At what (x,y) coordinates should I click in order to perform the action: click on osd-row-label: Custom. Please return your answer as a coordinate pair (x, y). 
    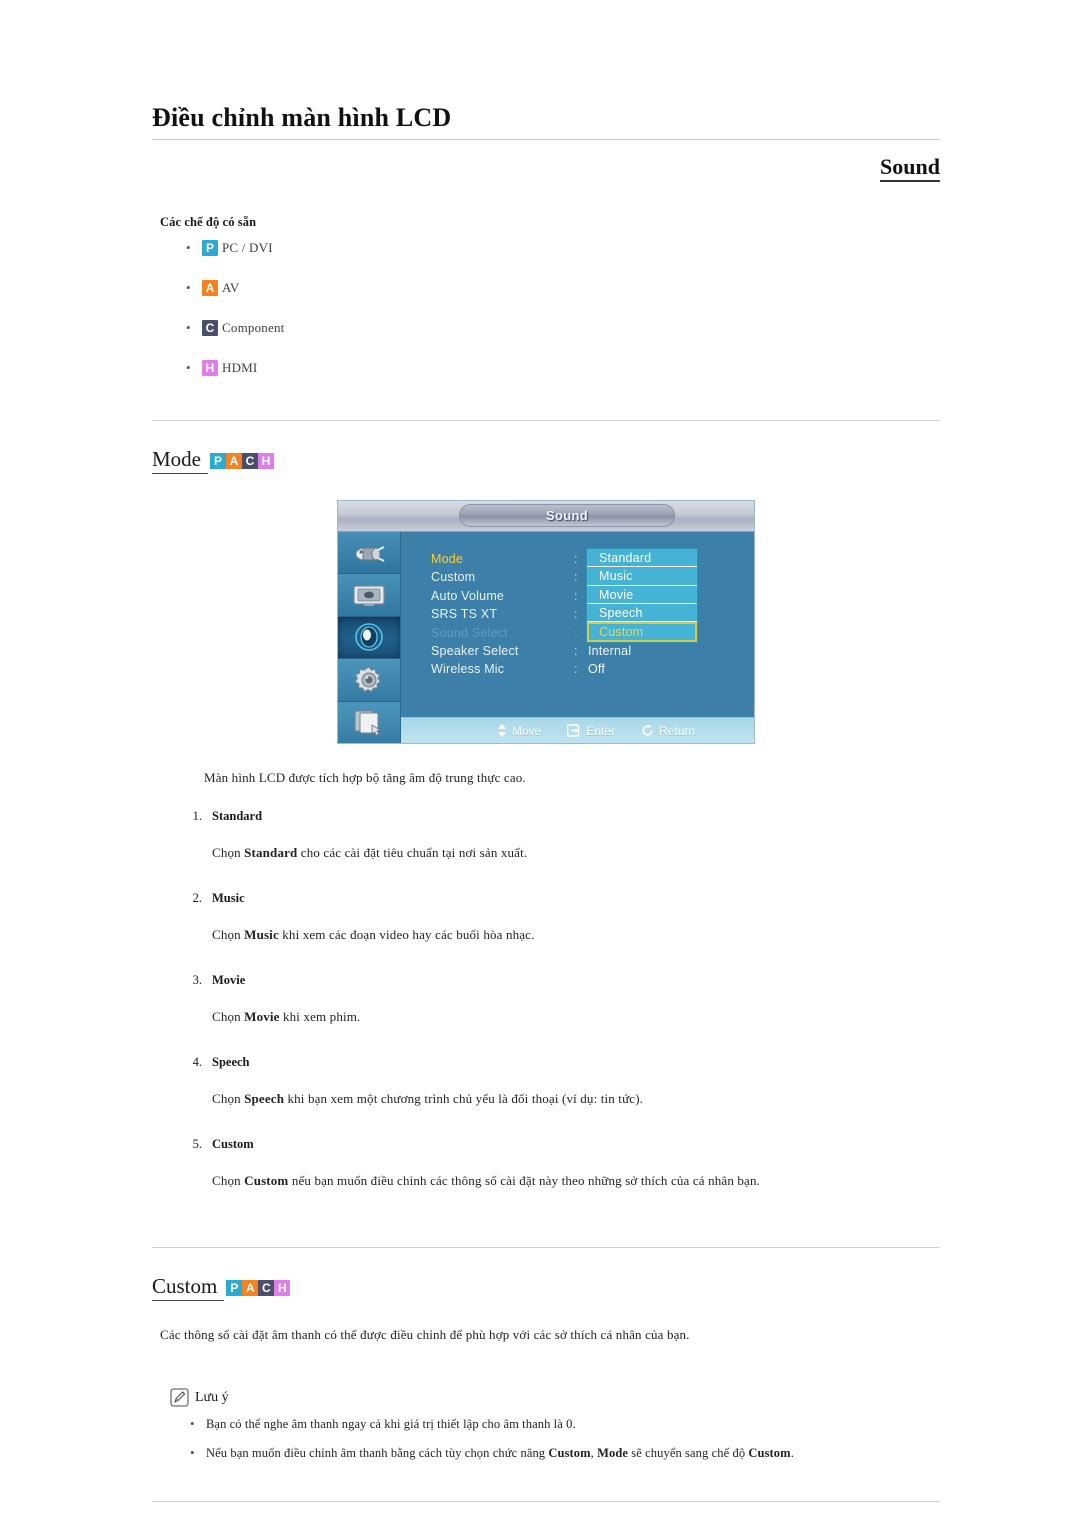
    Looking at the image, I should click on (453, 577).